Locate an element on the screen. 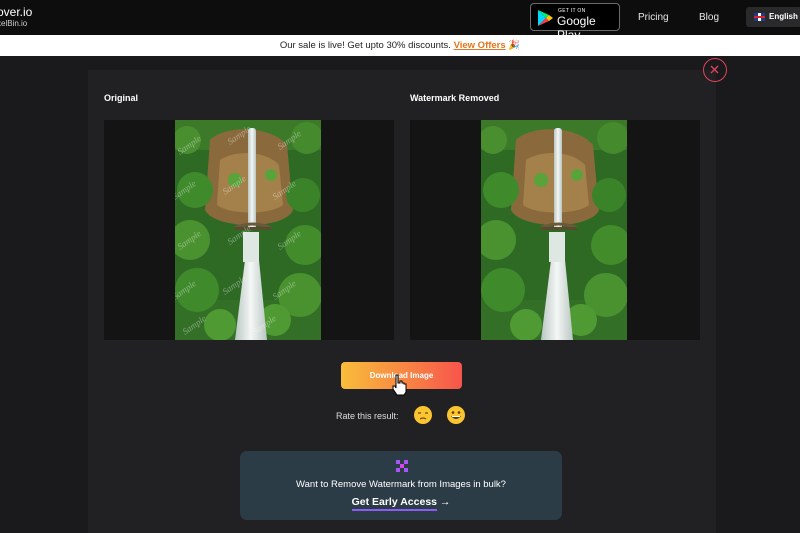 The width and height of the screenshot is (800, 533). get-early-access-link: Get Early Access → is located at coordinates (401, 503).